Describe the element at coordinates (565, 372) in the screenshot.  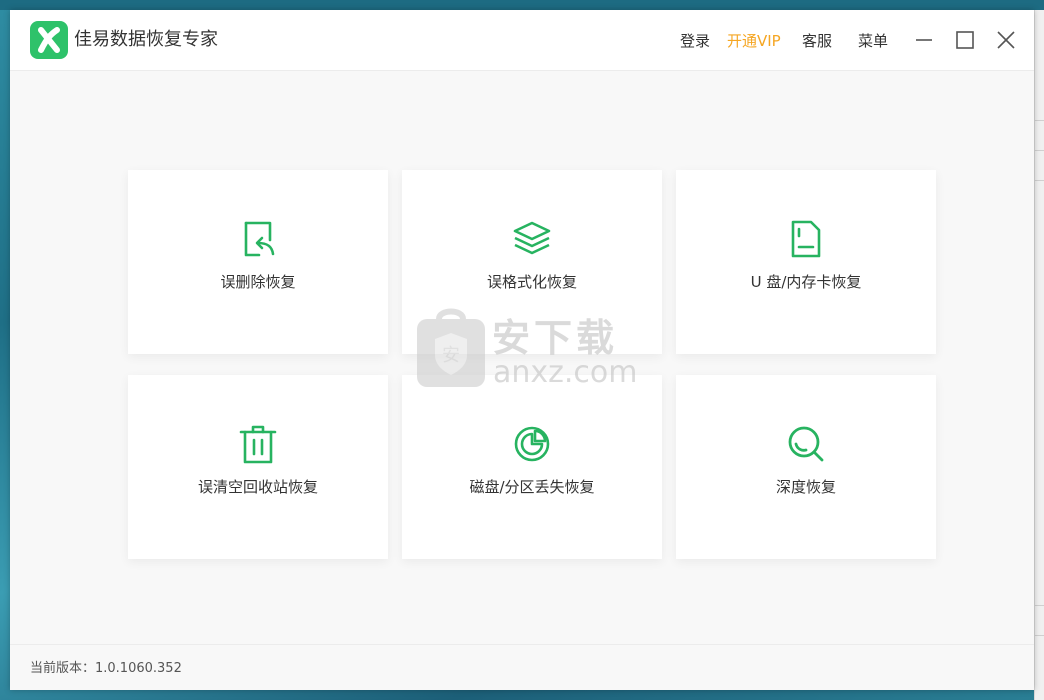
I see `watermark-domain: anxz.com` at that location.